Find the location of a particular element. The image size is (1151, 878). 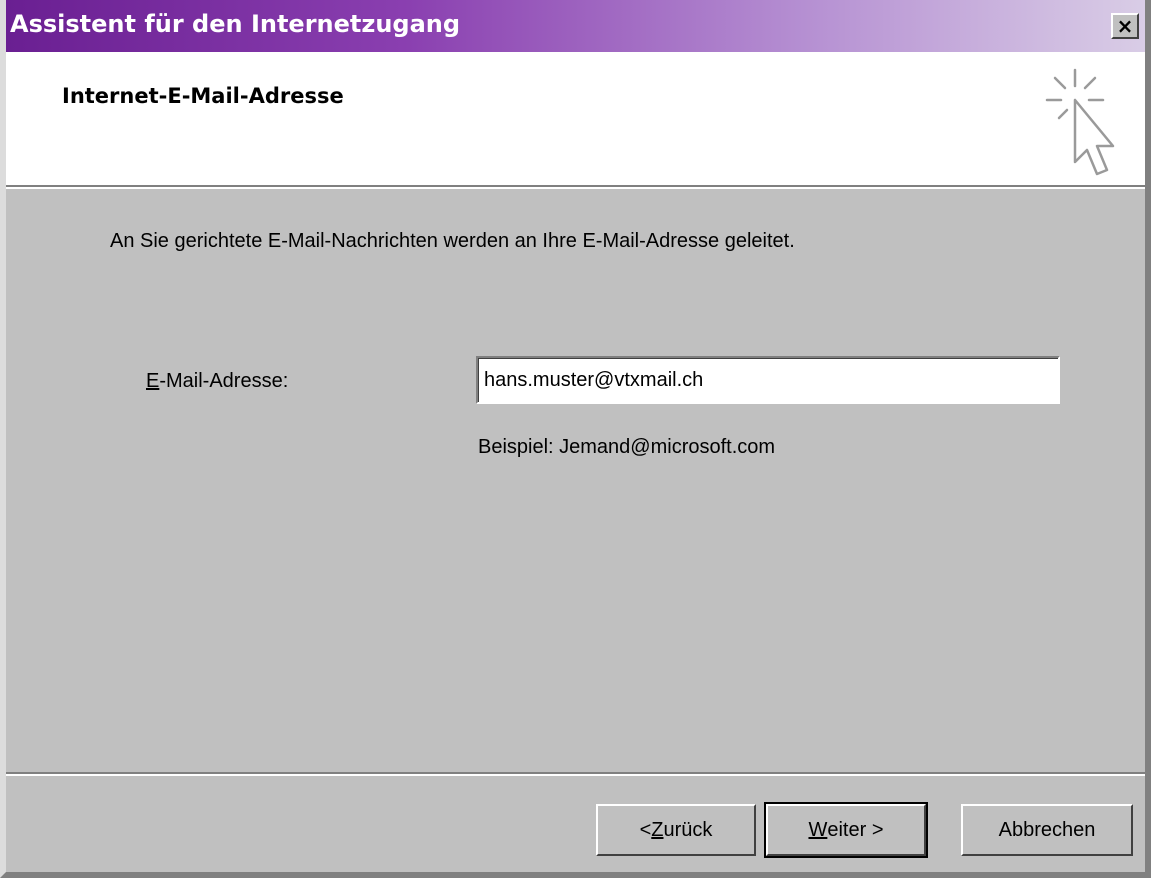

cancel-button: Abbrechen is located at coordinates (1047, 830).